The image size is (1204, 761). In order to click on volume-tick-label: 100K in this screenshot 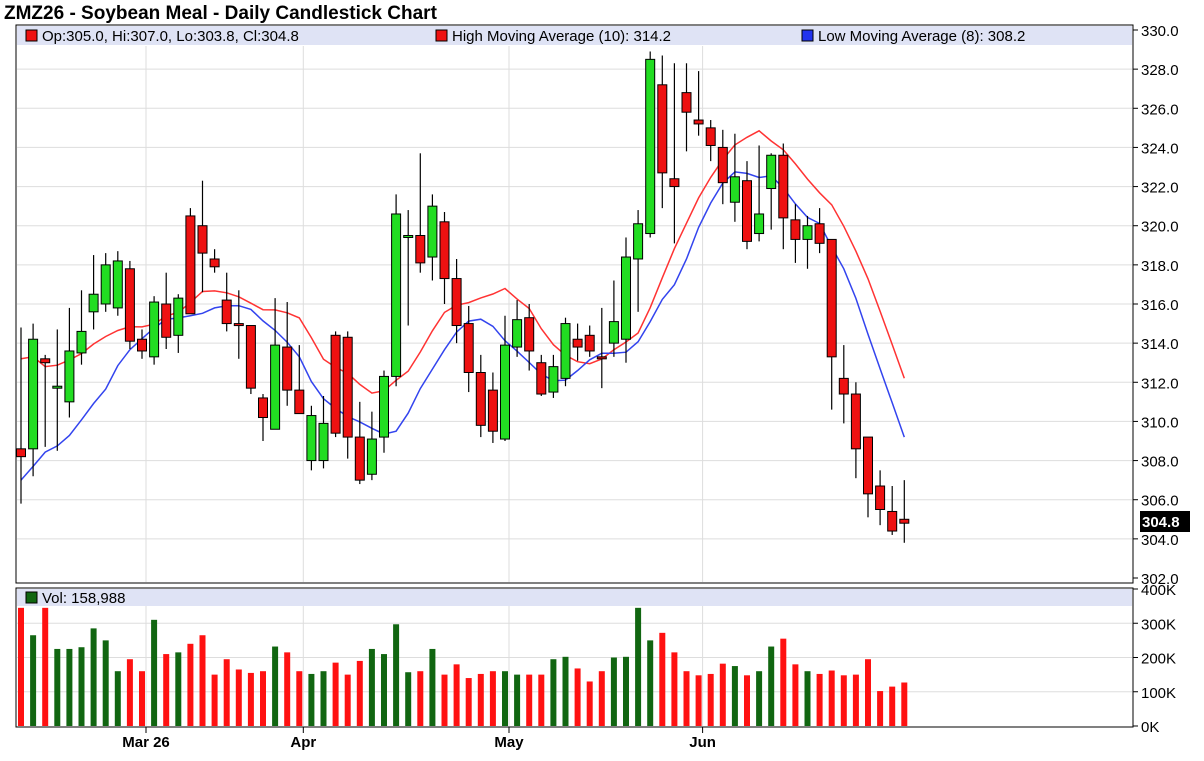, I will do `click(1158, 693)`.